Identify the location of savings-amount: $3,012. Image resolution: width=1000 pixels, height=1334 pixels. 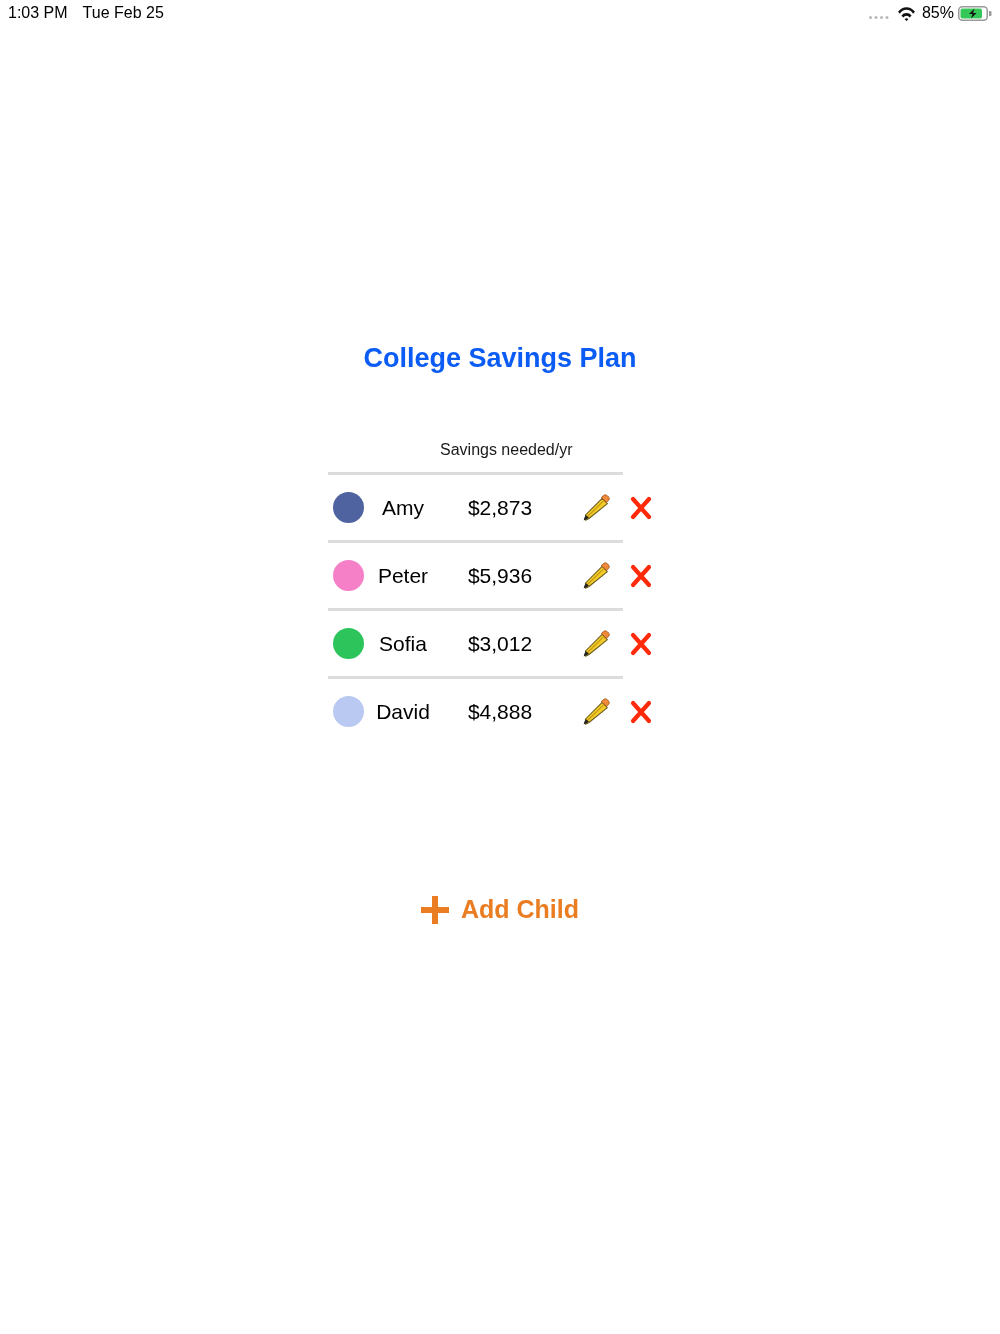
(500, 643).